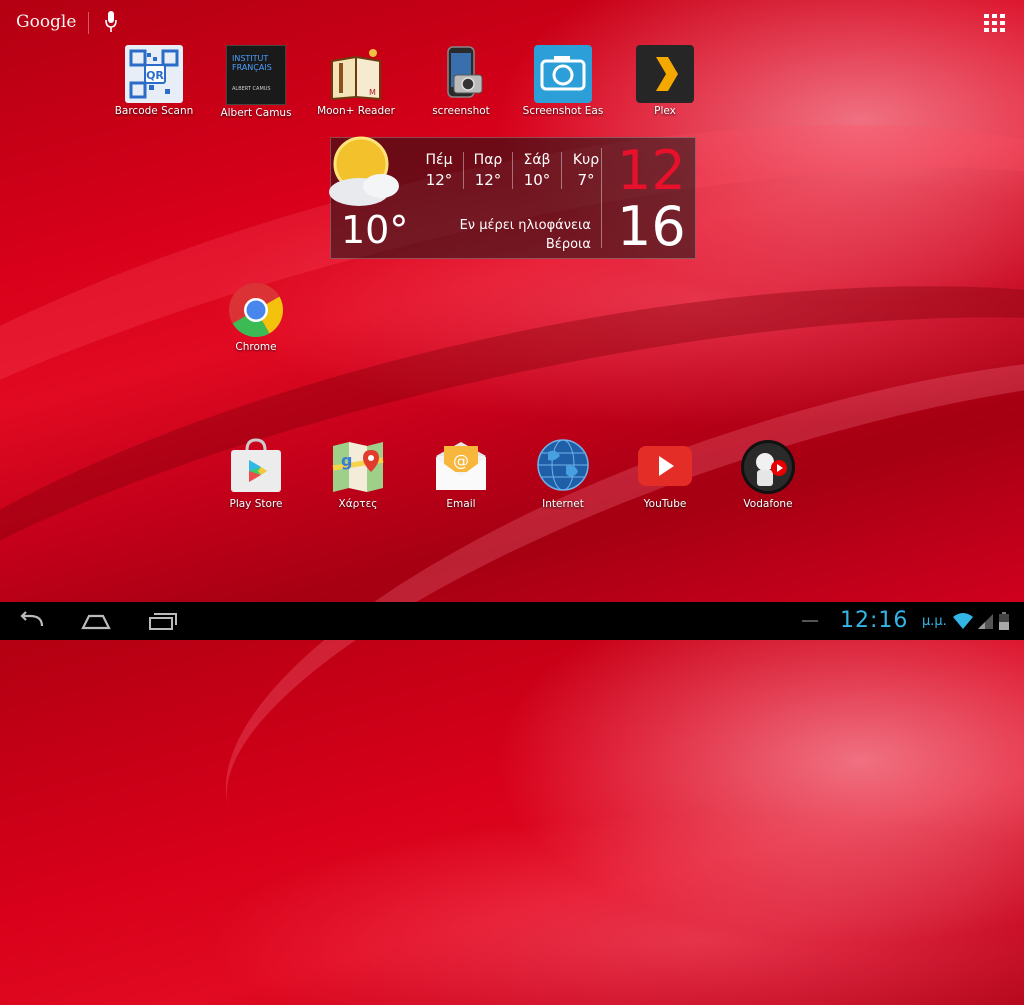  What do you see at coordinates (874, 620) in the screenshot?
I see `status-clock: 12:16` at bounding box center [874, 620].